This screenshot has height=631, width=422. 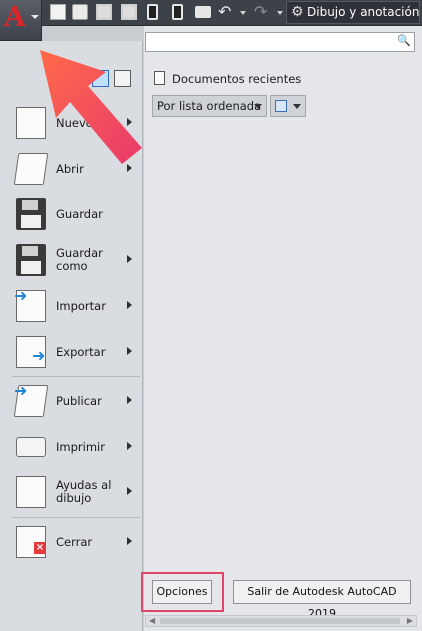 What do you see at coordinates (152, 621) in the screenshot?
I see `scroll-left-icon: ◀` at bounding box center [152, 621].